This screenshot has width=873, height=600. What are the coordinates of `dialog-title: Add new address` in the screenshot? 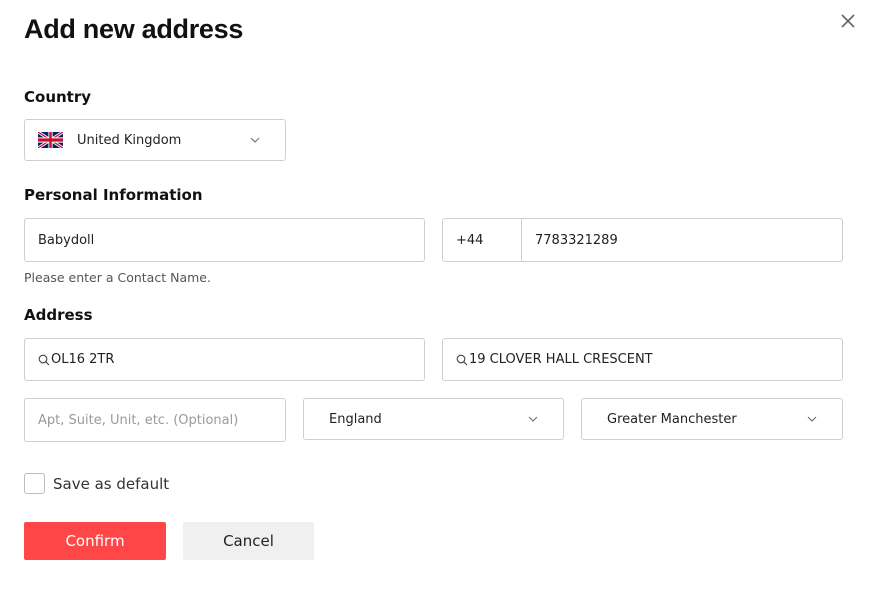 It's located at (134, 29).